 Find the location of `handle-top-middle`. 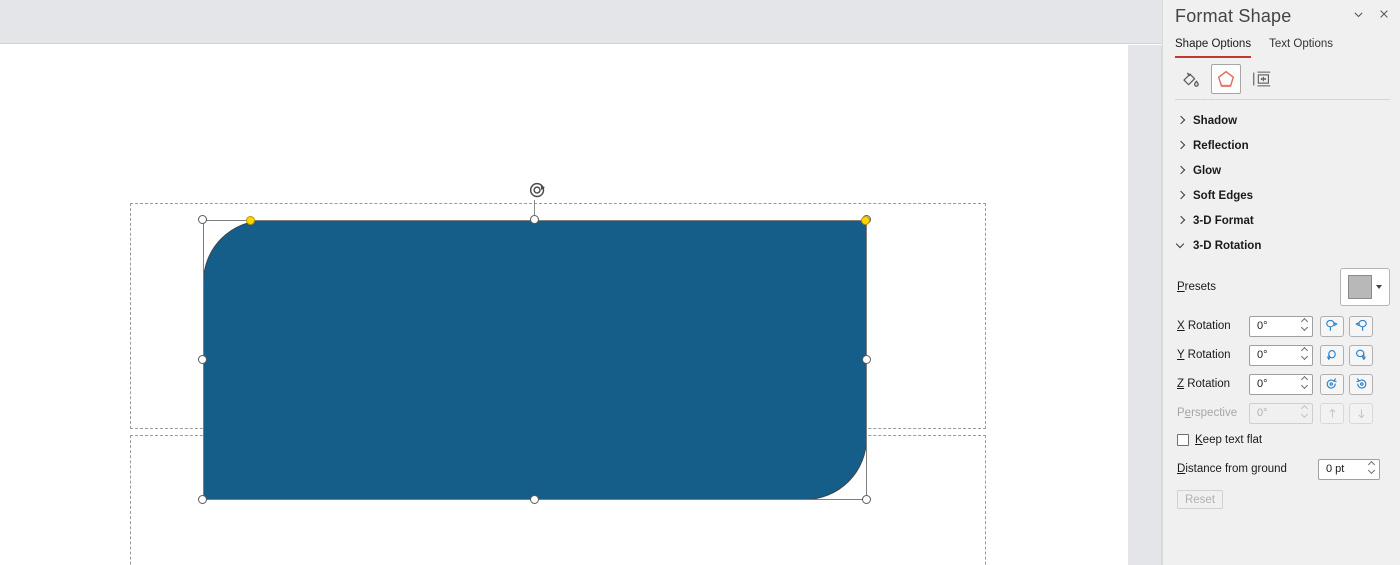

handle-top-middle is located at coordinates (534, 219).